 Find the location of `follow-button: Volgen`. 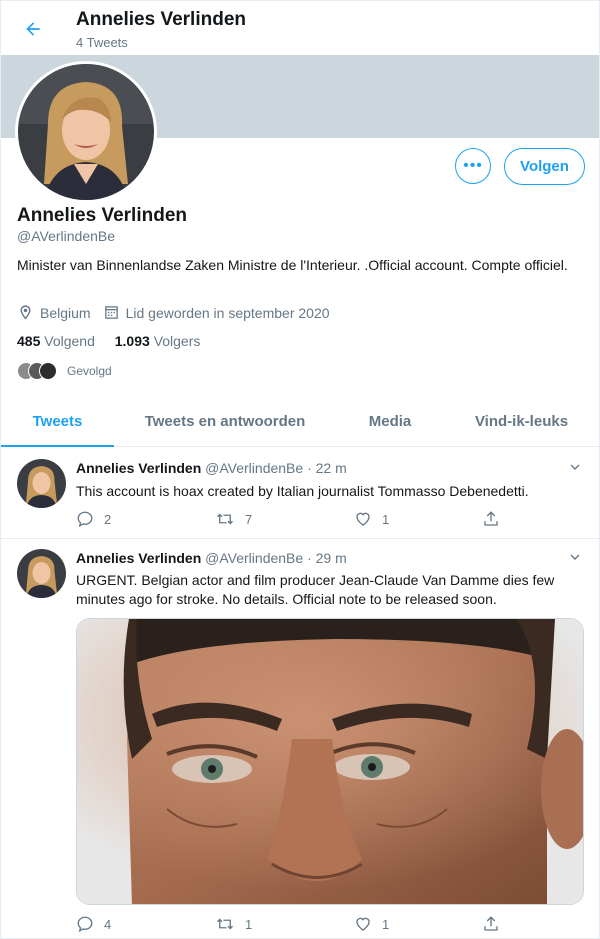

follow-button: Volgen is located at coordinates (544, 166).